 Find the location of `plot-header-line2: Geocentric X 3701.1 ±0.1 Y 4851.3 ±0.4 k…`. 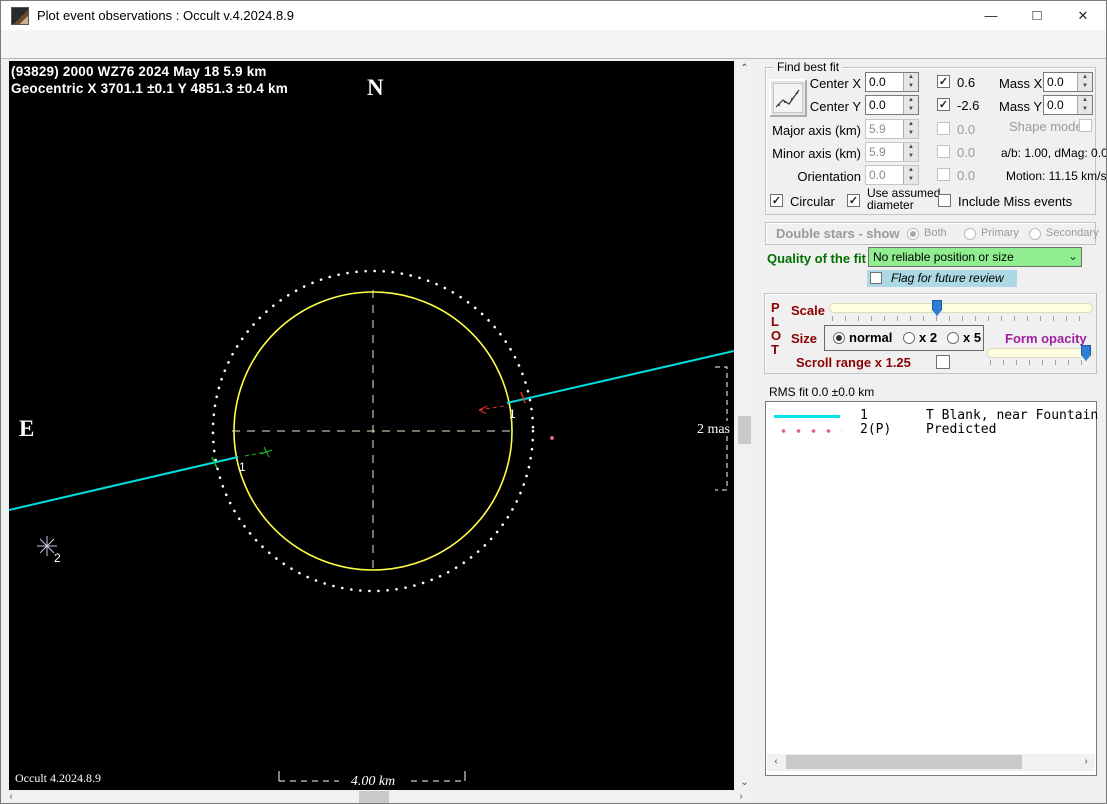

plot-header-line2: Geocentric X 3701.1 ±0.1 Y 4851.3 ±0.4 k… is located at coordinates (149, 88).